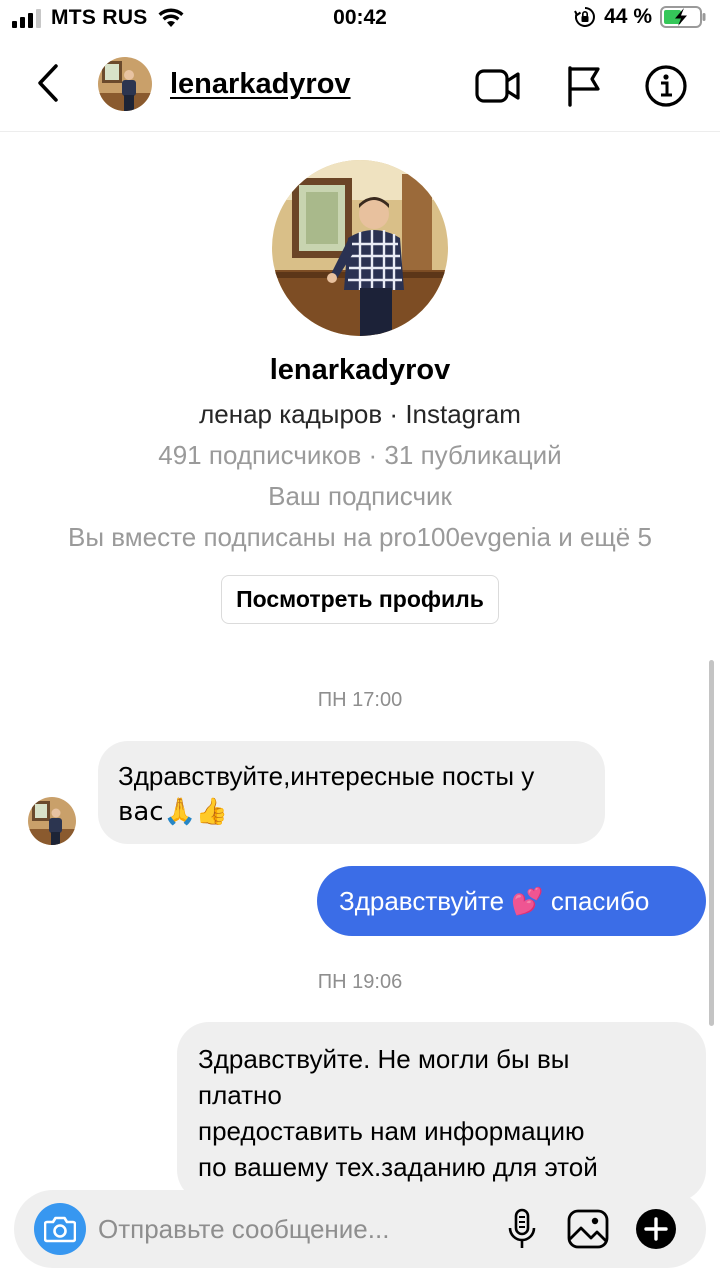 Image resolution: width=720 pixels, height=1280 pixels. What do you see at coordinates (360, 20) in the screenshot?
I see `status-bar: MTS RUS 00:42 44 %` at bounding box center [360, 20].